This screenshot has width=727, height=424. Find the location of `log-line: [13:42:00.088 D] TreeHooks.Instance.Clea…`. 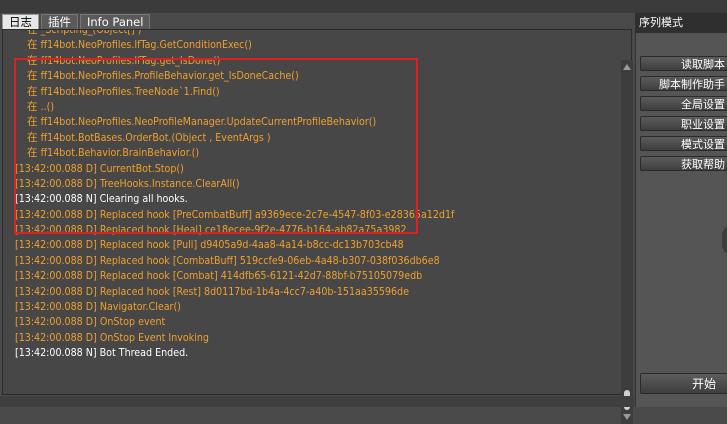

log-line: [13:42:00.088 D] TreeHooks.Instance.Clea… is located at coordinates (127, 183).